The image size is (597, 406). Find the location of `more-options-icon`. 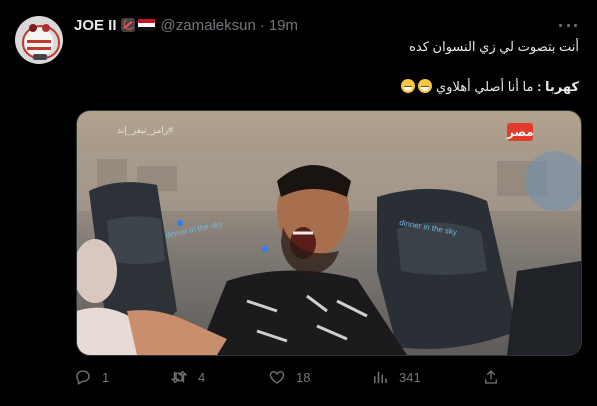

more-options-icon is located at coordinates (568, 25).